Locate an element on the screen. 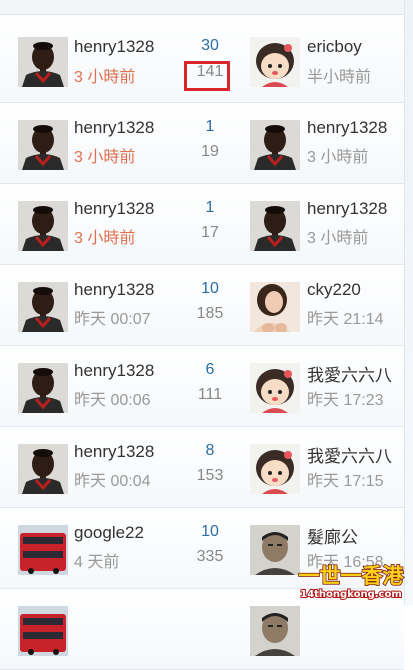 This screenshot has height=670, width=413. view-count: 335 is located at coordinates (210, 556).